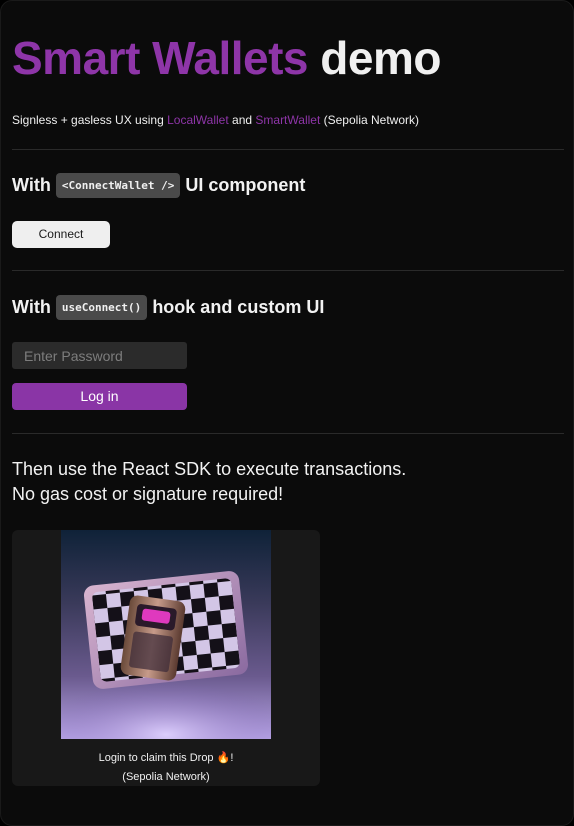  What do you see at coordinates (166, 634) in the screenshot?
I see `nft-image` at bounding box center [166, 634].